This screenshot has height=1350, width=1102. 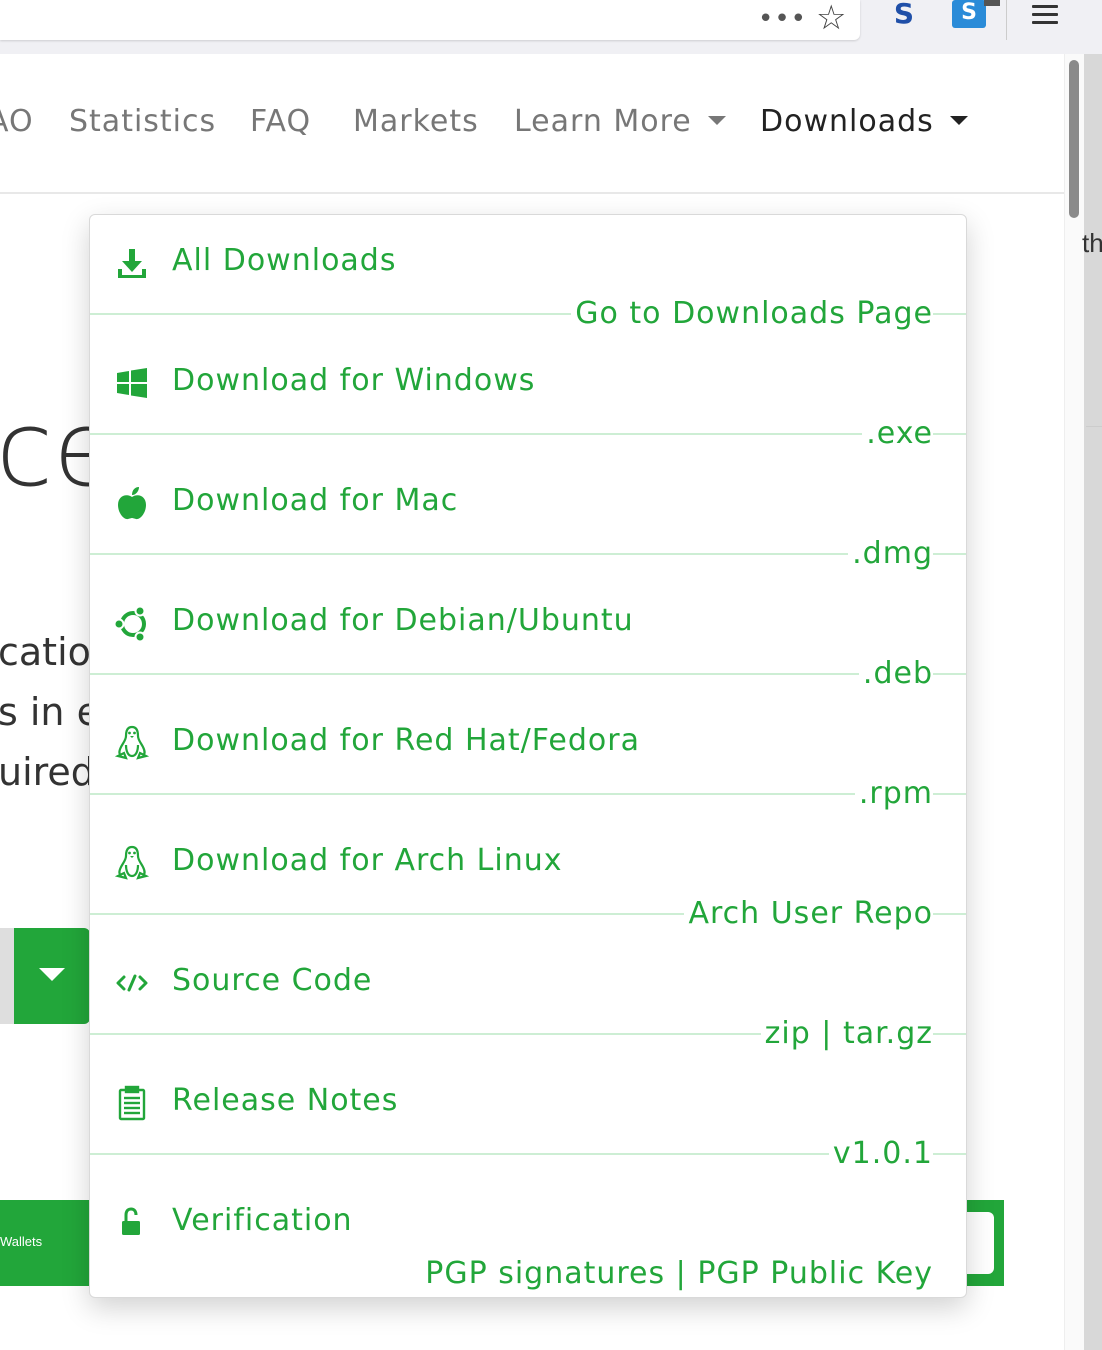 I want to click on hamburger-menu-icon, so click(x=1045, y=14).